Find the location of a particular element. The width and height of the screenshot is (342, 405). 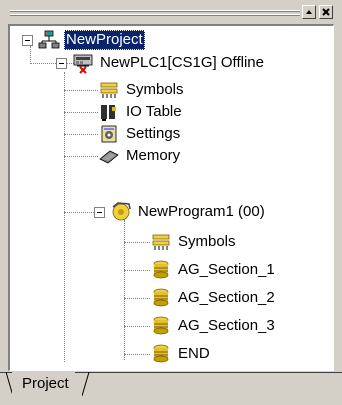

tree-item-section-2: AG_Section_2 is located at coordinates (213, 298).